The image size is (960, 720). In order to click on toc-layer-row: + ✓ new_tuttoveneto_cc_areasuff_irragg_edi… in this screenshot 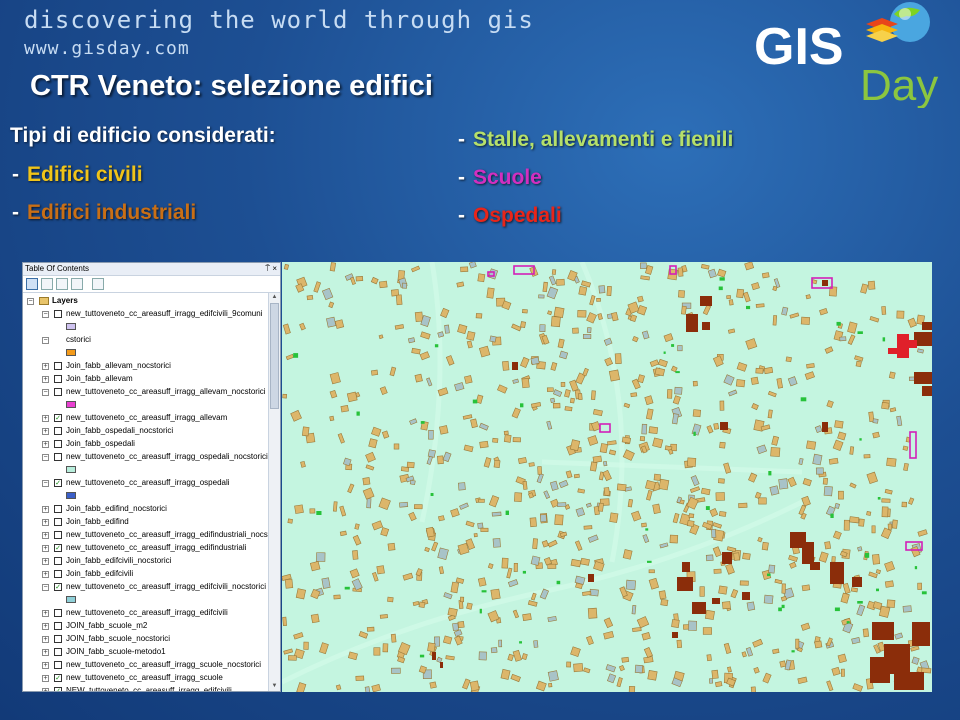, I will do `click(144, 548)`.